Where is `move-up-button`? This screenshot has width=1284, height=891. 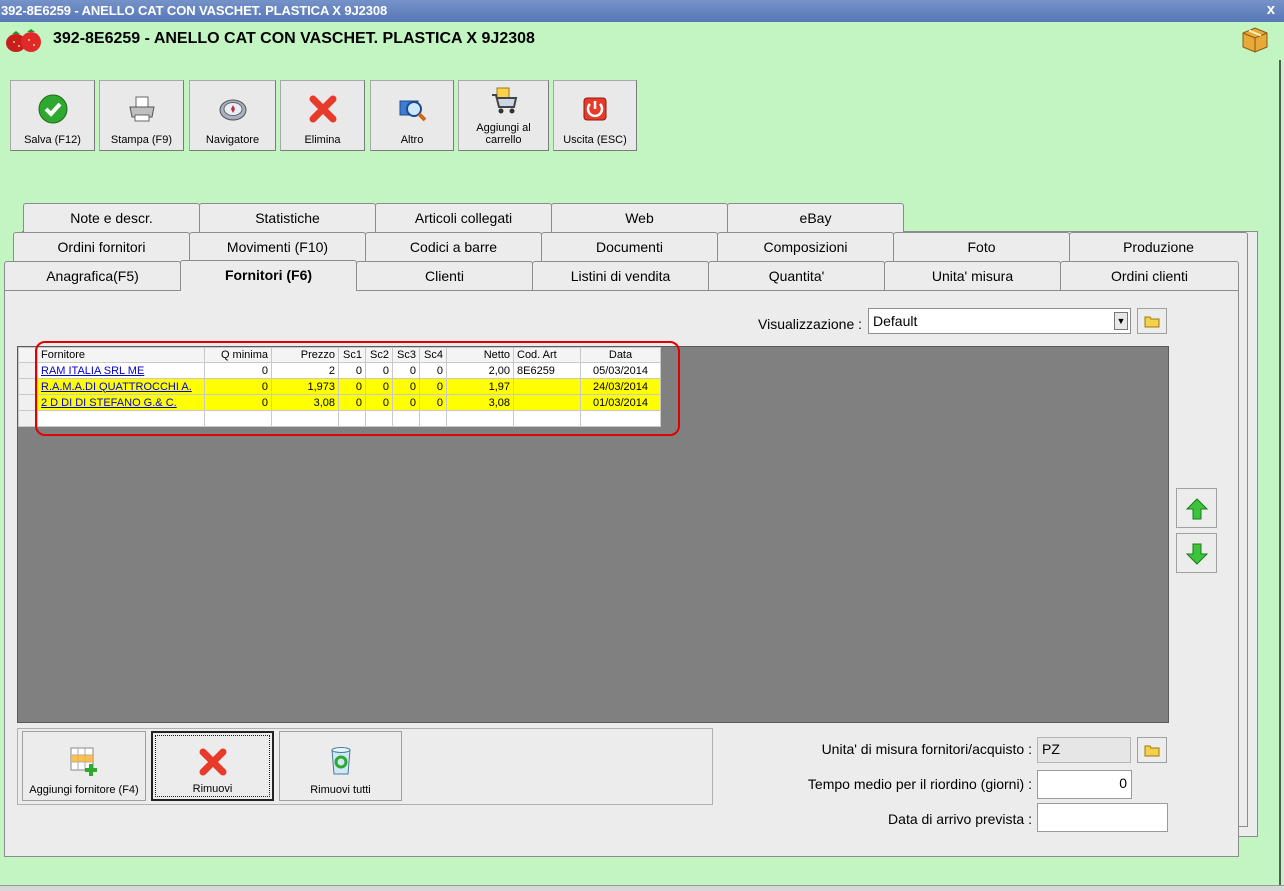
move-up-button is located at coordinates (1196, 508).